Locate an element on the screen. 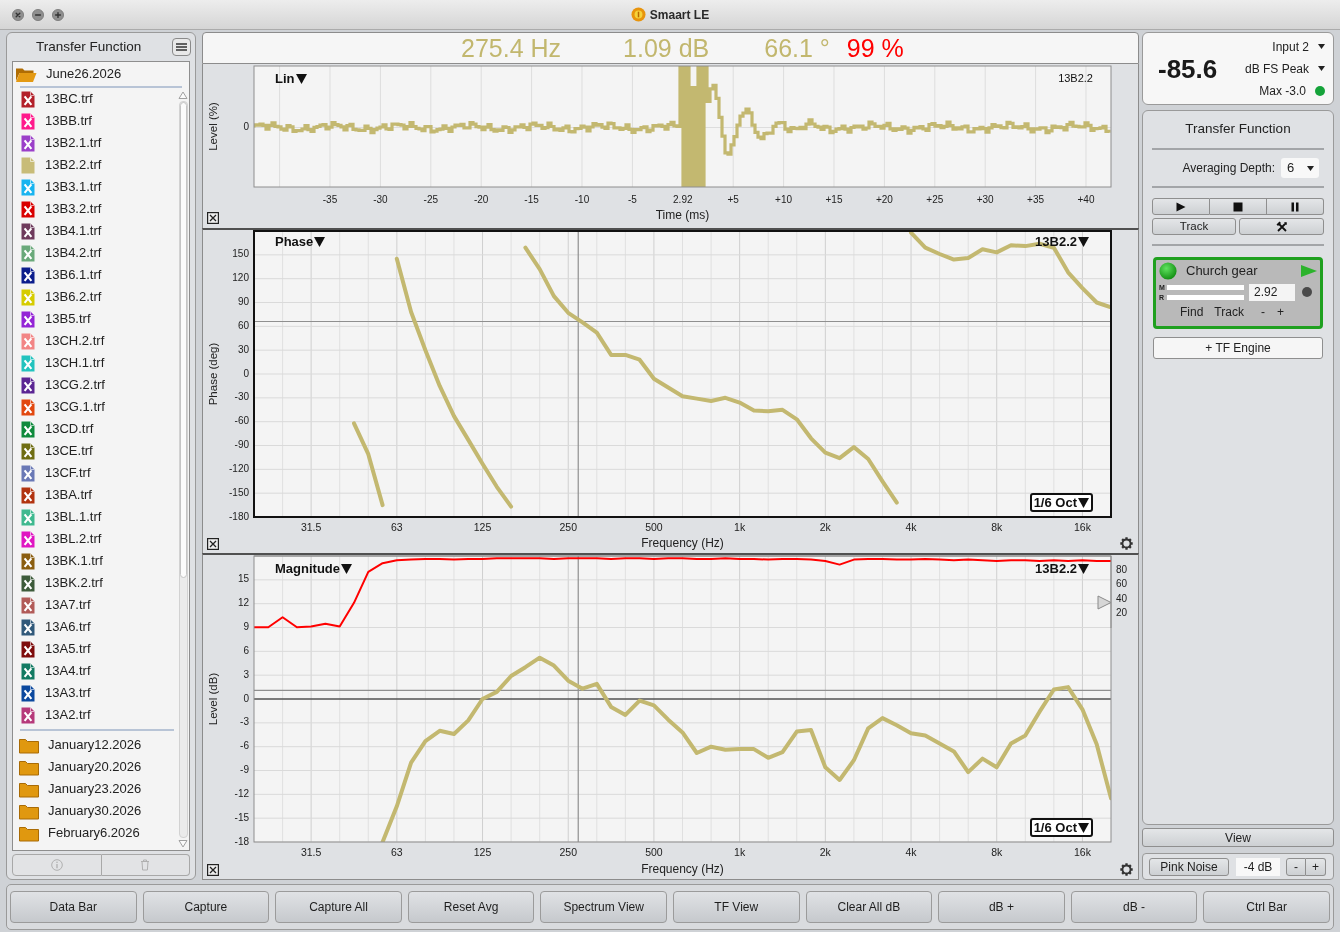 The height and width of the screenshot is (932, 1340). scale-dropdown: dB FS Peak is located at coordinates (1284, 68).